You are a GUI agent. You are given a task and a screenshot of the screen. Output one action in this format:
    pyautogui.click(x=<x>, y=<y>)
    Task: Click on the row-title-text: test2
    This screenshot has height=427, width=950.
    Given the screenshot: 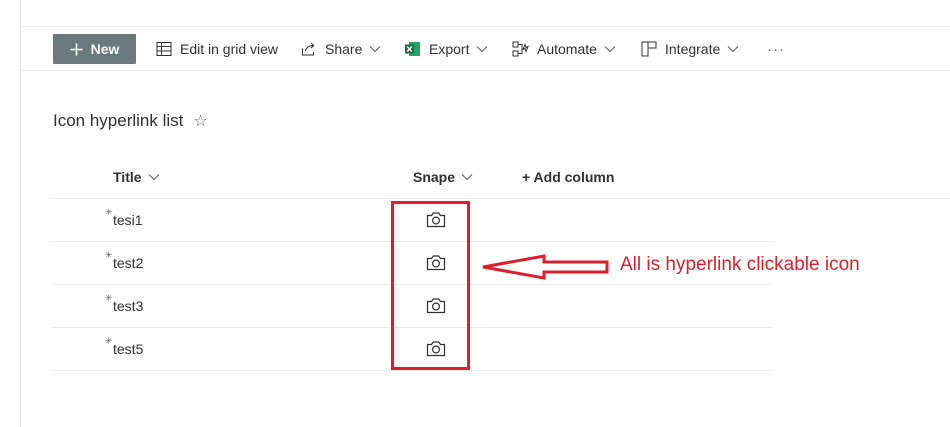 What is the action you would take?
    pyautogui.click(x=128, y=263)
    